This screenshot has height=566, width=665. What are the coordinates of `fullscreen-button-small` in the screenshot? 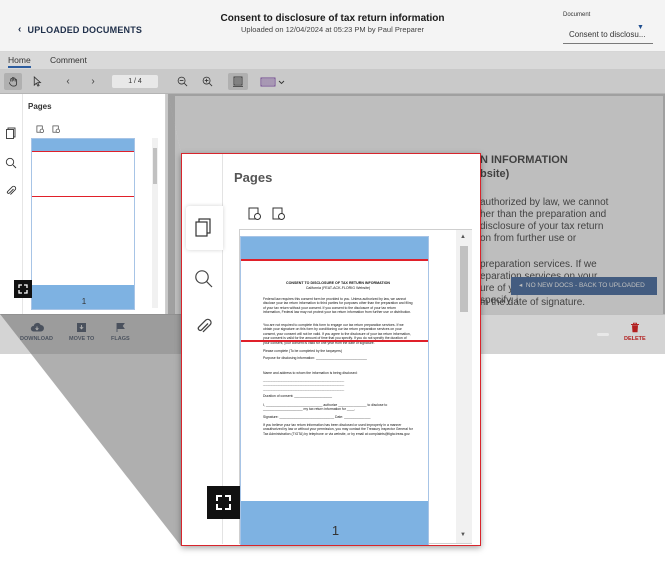 It's located at (23, 289).